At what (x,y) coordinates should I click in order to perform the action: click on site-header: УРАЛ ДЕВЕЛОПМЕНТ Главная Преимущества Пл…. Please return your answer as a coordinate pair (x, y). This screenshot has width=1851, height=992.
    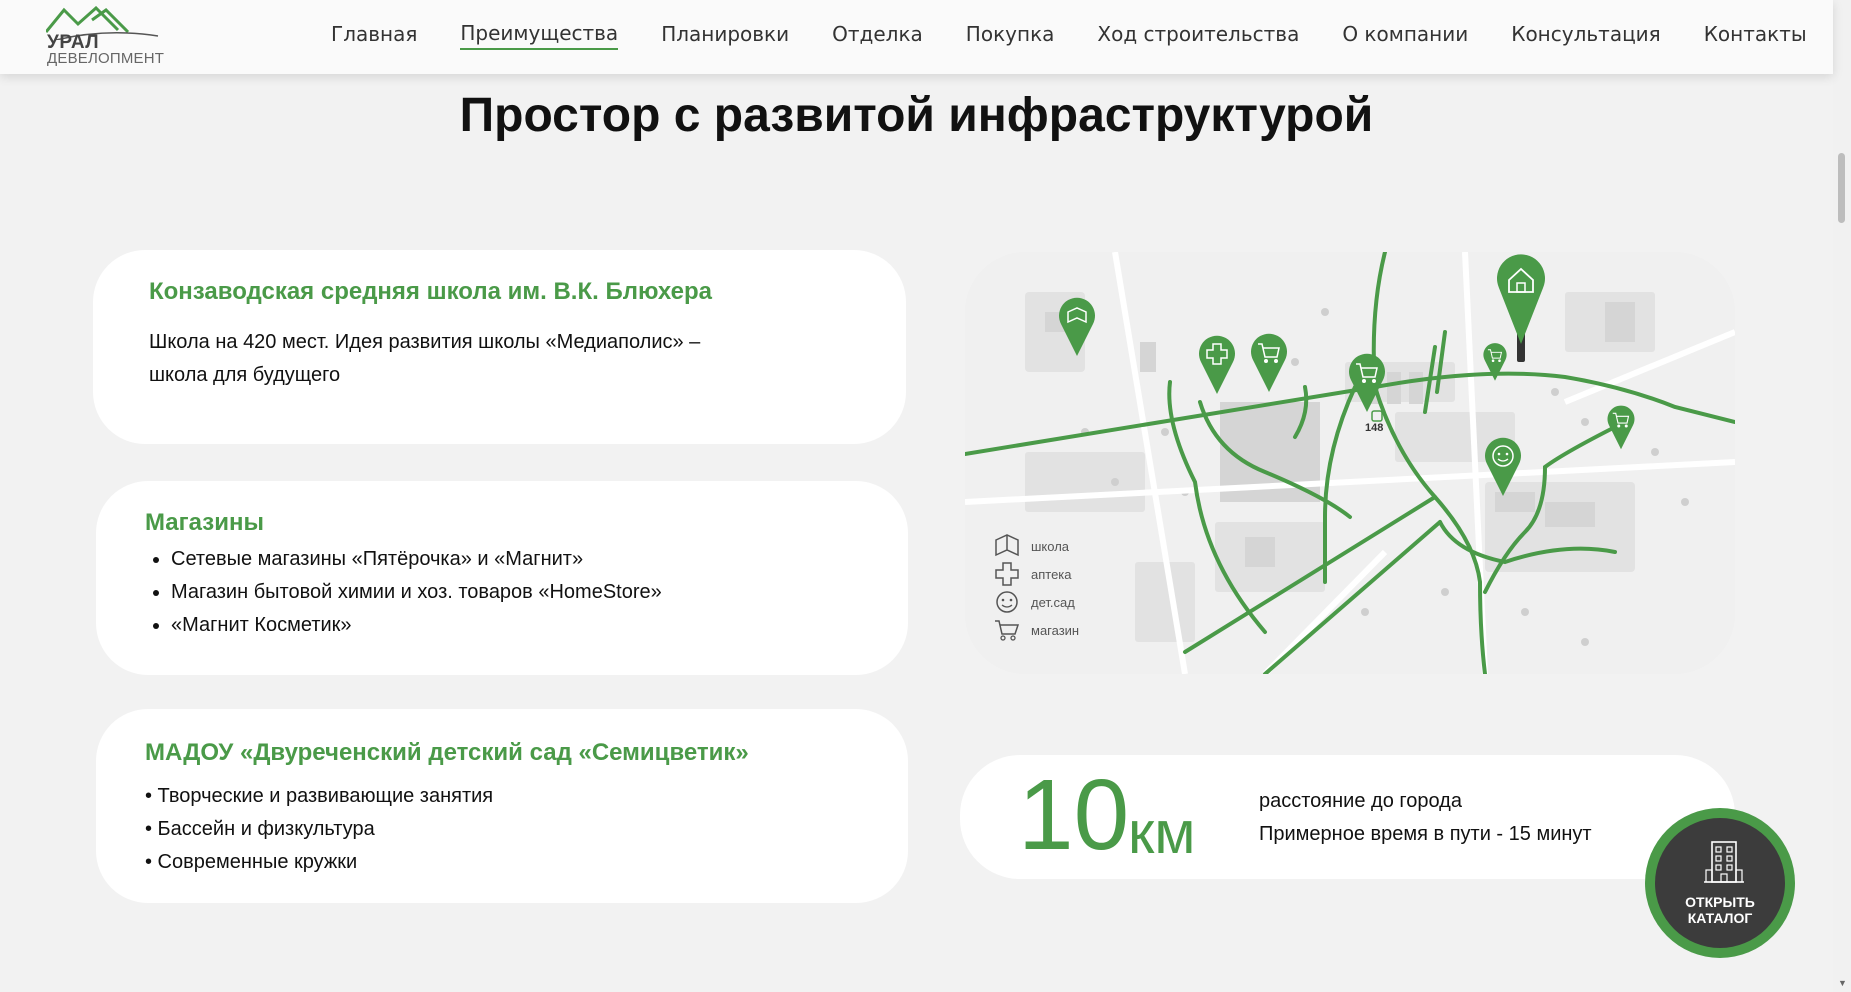
    Looking at the image, I should click on (916, 37).